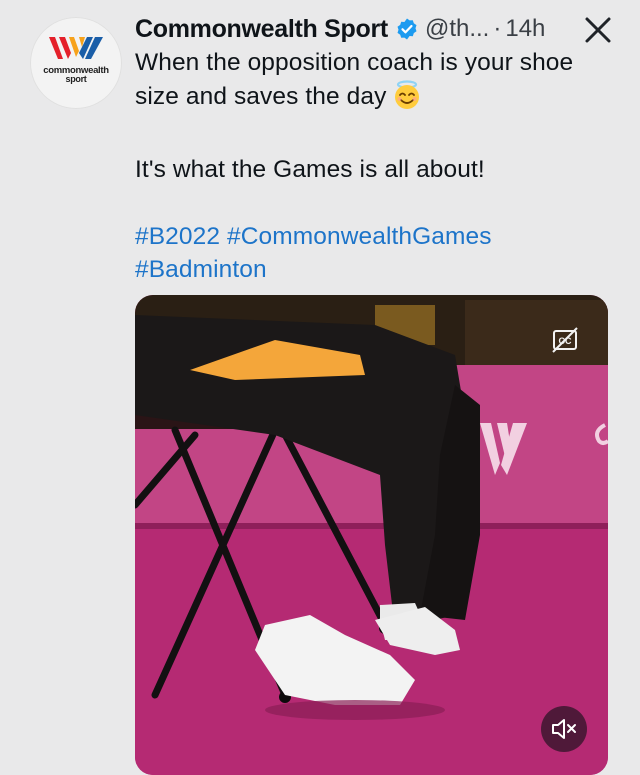 Image resolution: width=640 pixels, height=775 pixels. I want to click on tweet-line-2: size and saves the day, so click(375, 99).